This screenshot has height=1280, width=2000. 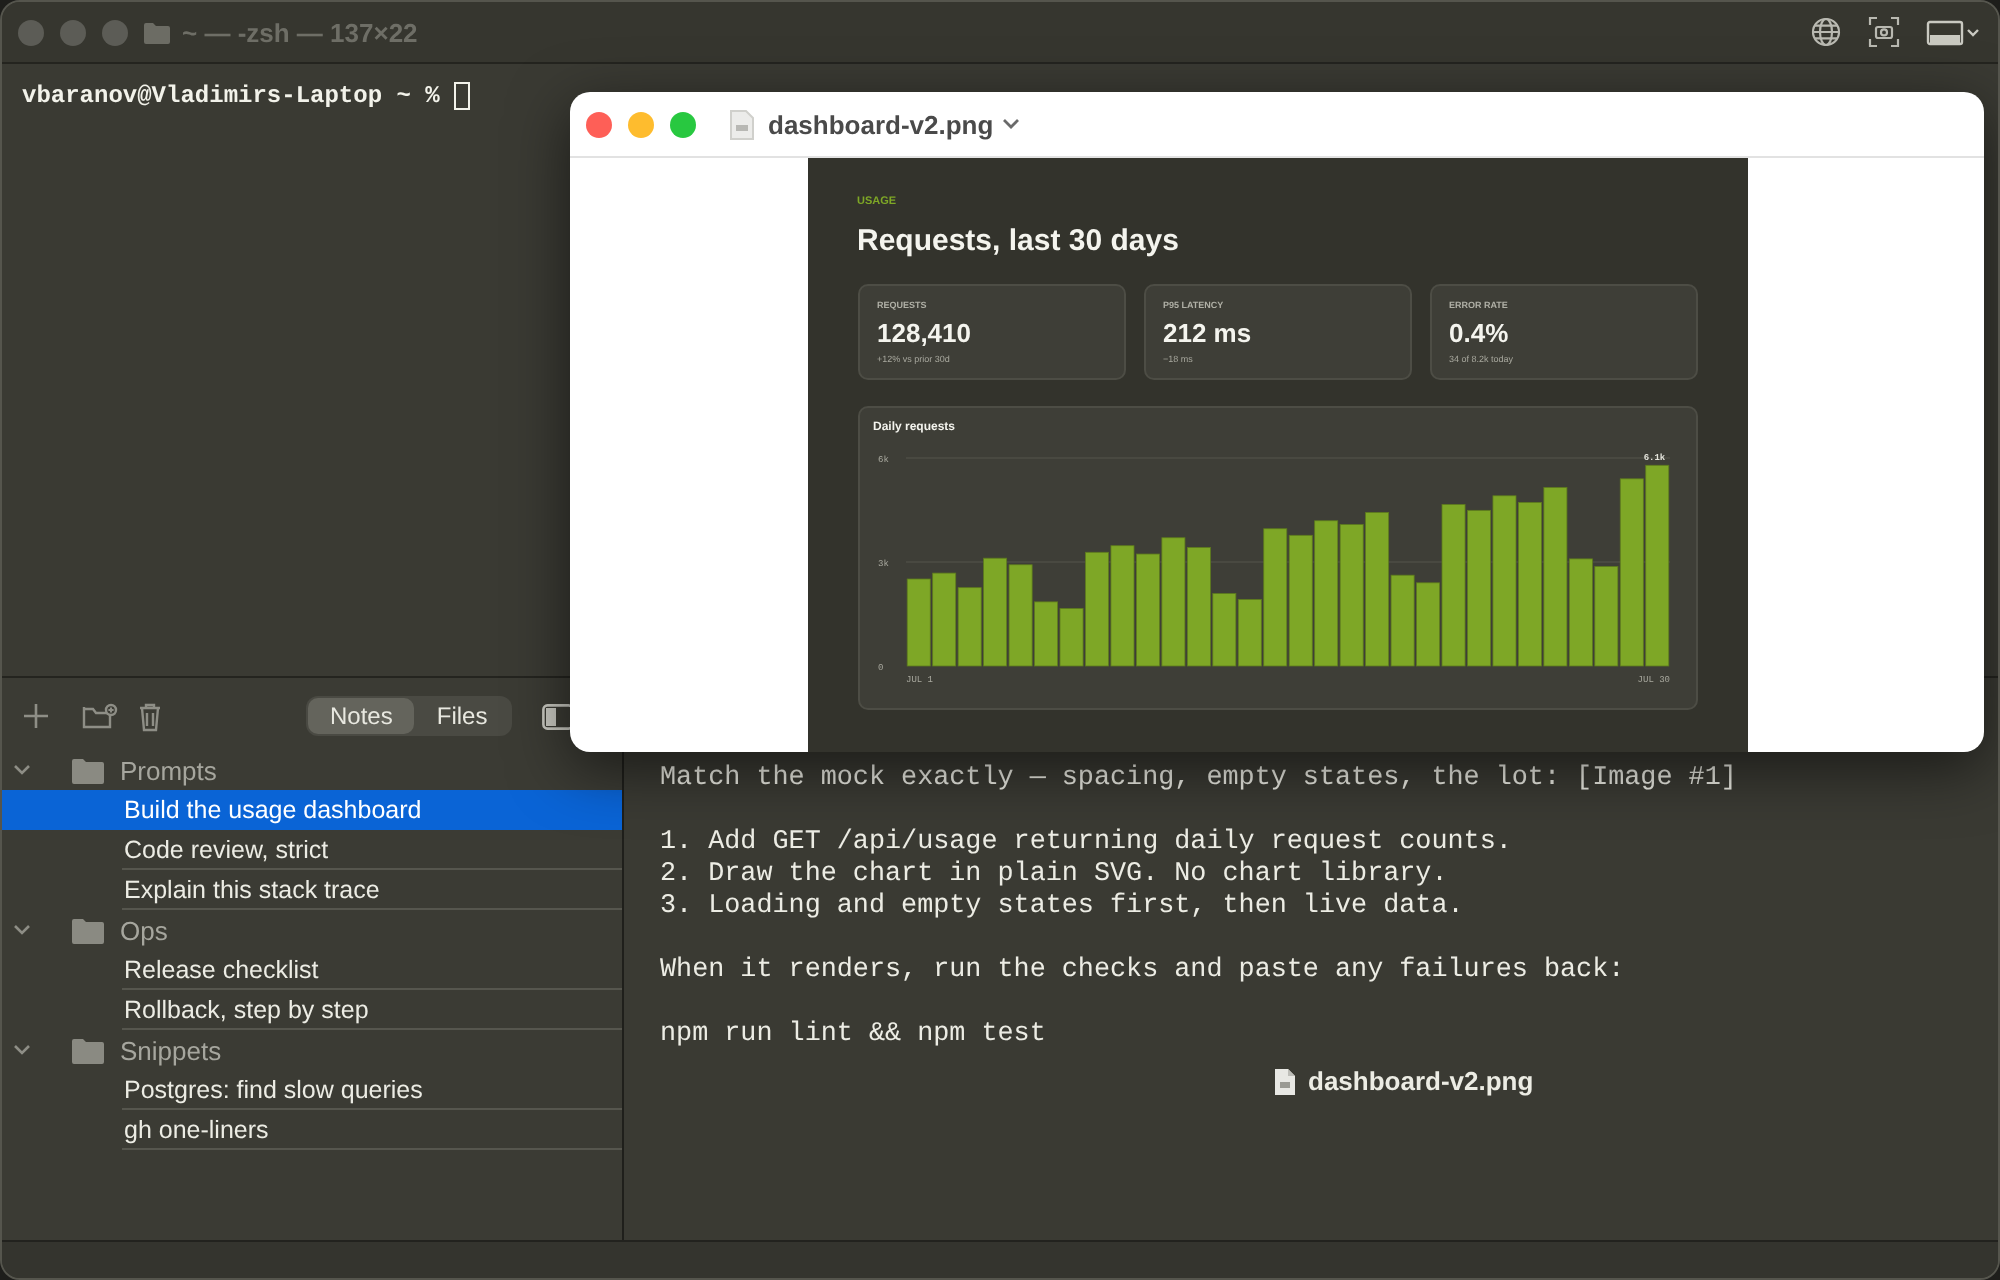 I want to click on folder-label: Snippets, so click(x=171, y=1050).